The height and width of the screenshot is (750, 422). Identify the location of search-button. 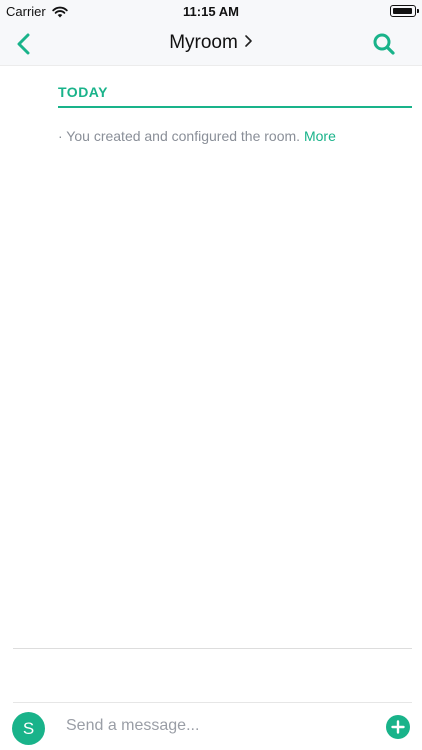
(384, 44).